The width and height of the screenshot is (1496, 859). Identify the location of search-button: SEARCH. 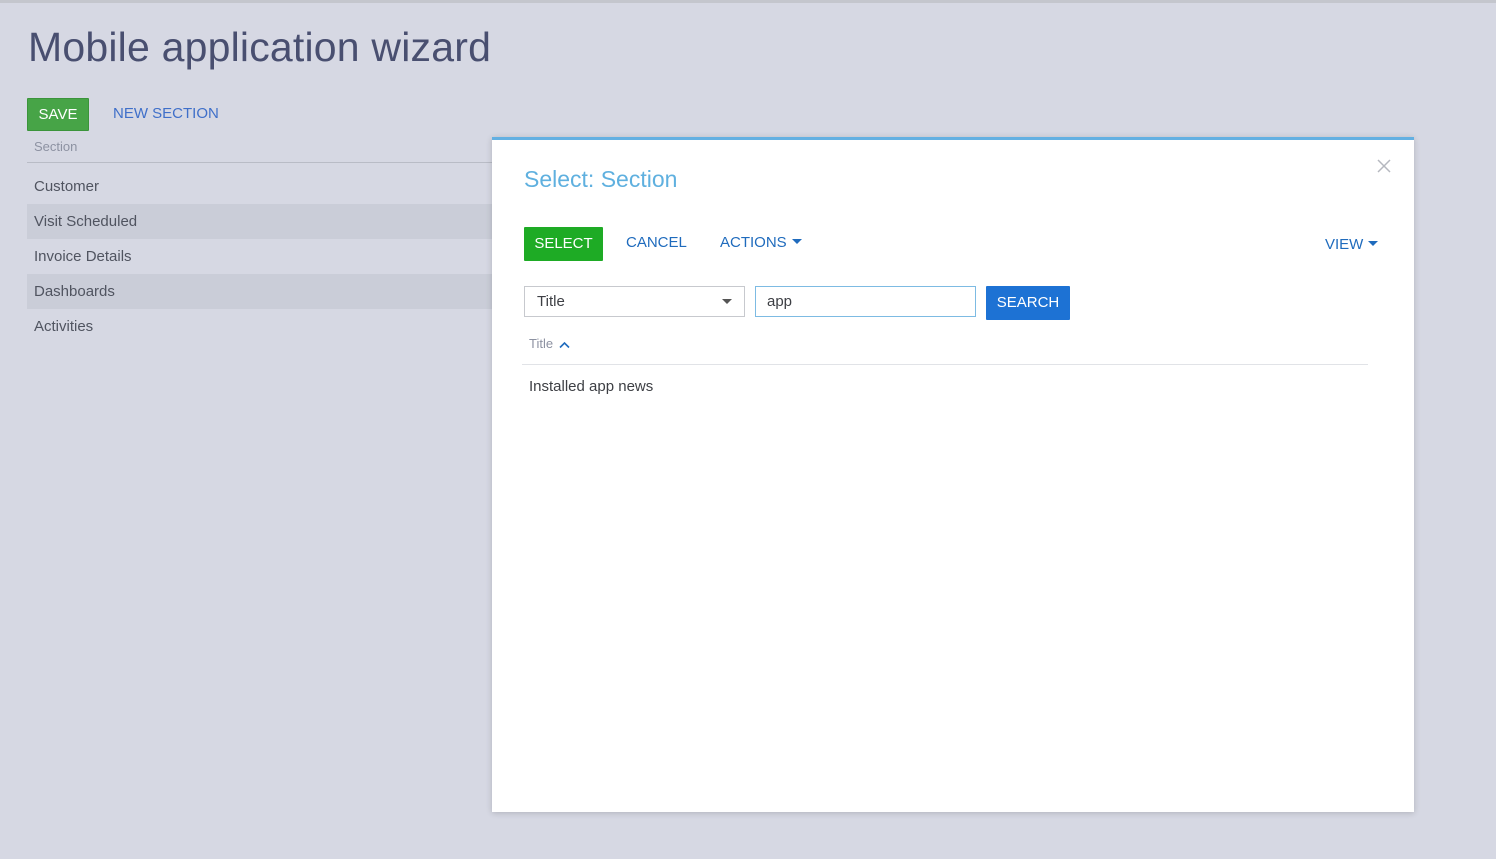
(1028, 303).